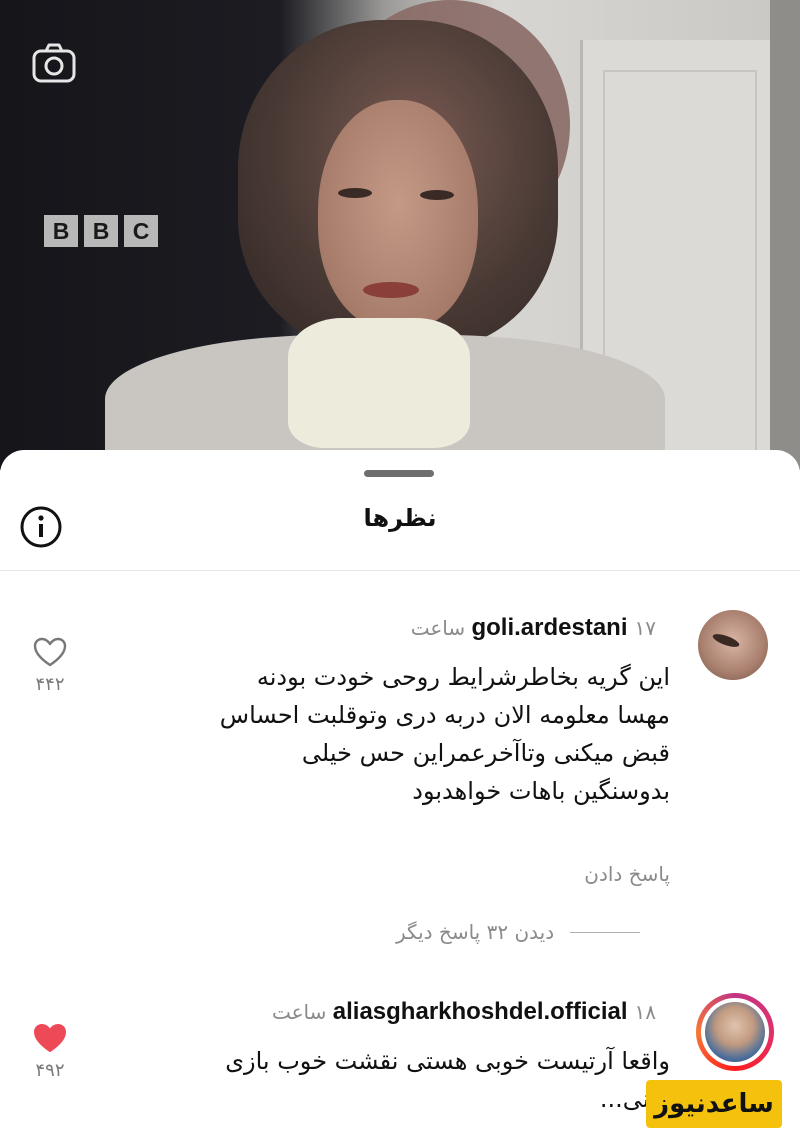  What do you see at coordinates (399, 473) in the screenshot?
I see `sheet-drag-handle` at bounding box center [399, 473].